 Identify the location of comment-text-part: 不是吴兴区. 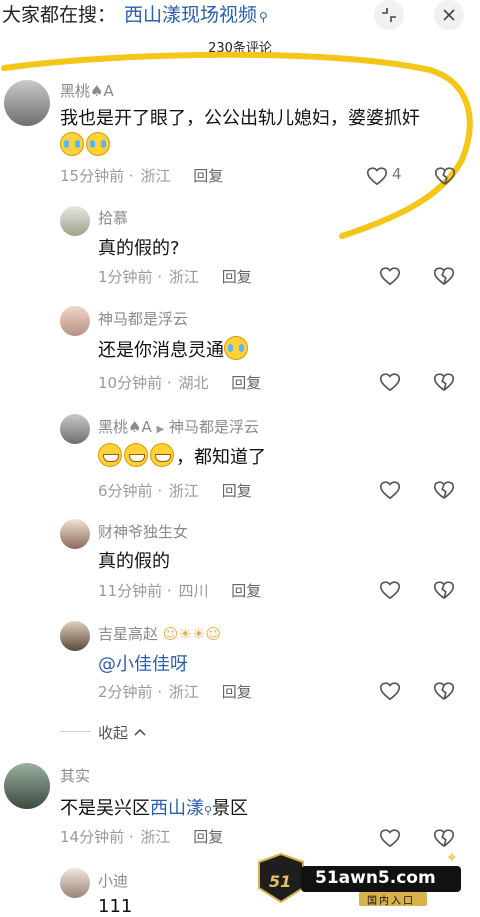
(105, 808).